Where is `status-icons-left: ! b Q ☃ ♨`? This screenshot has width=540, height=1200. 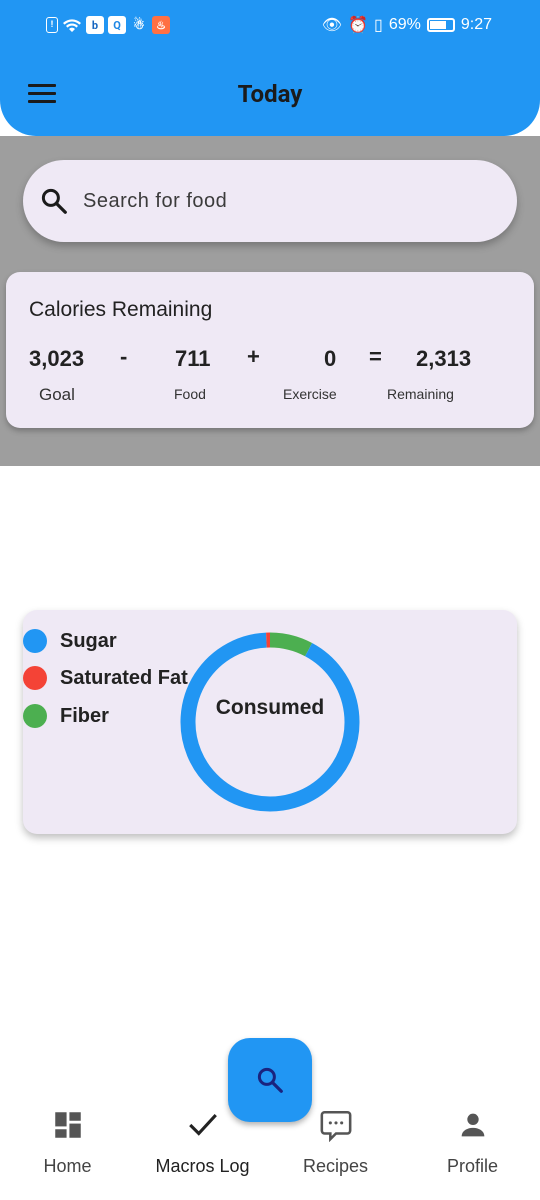
status-icons-left: ! b Q ☃ ♨ is located at coordinates (108, 25).